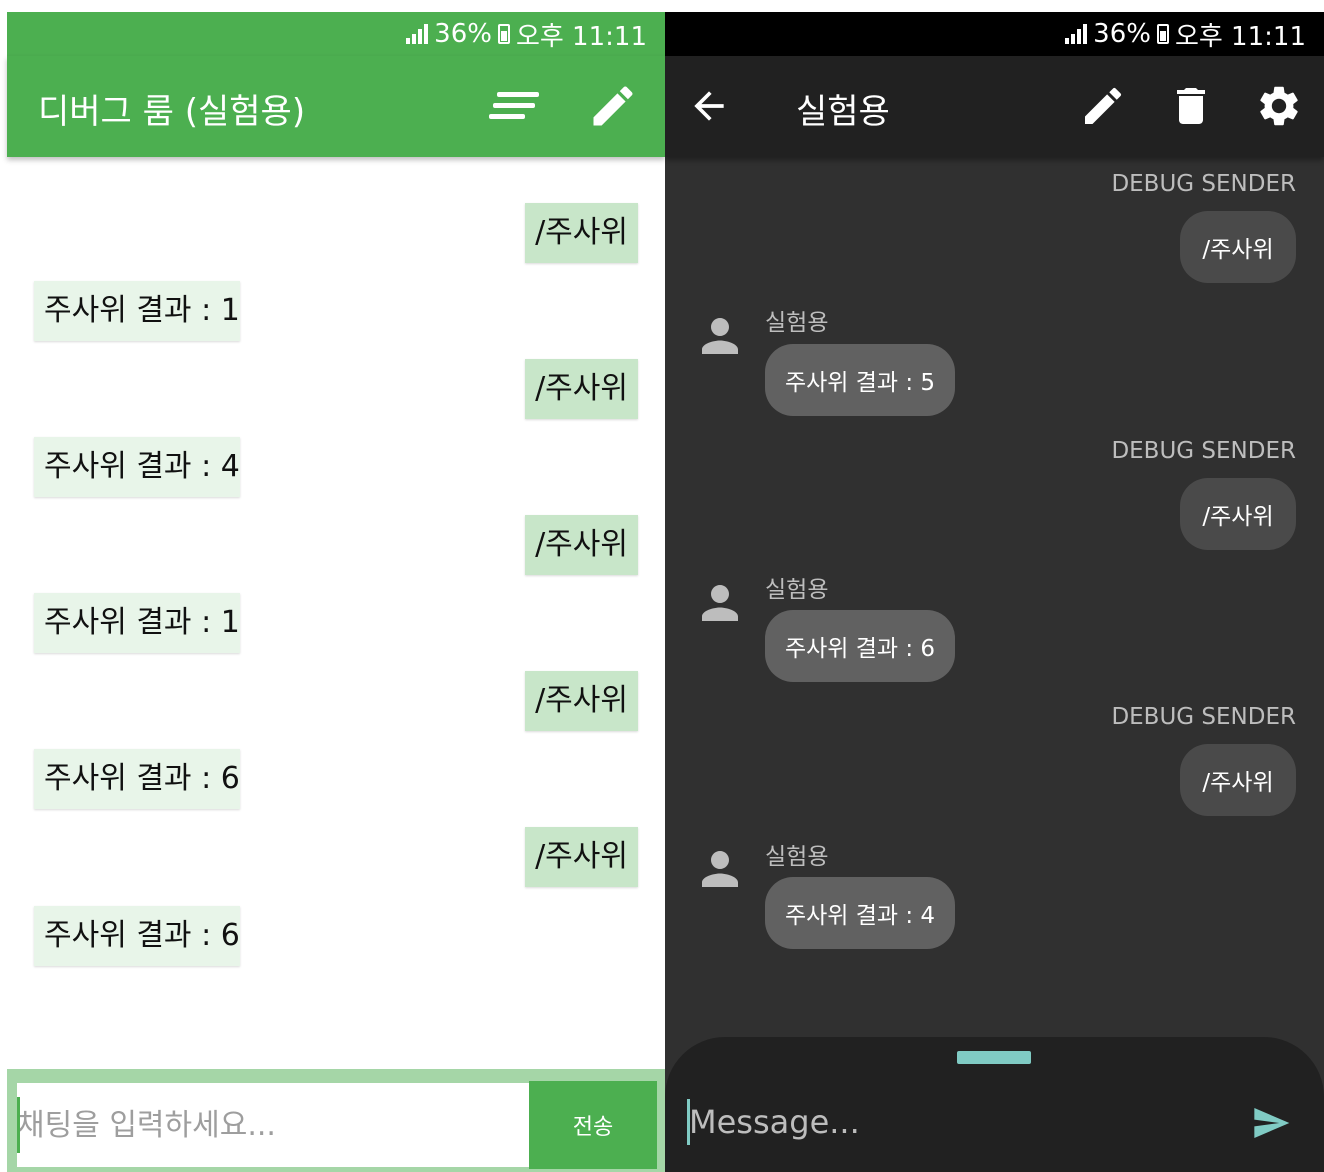 Image resolution: width=1324 pixels, height=1172 pixels. What do you see at coordinates (18, 1125) in the screenshot?
I see `text-caret` at bounding box center [18, 1125].